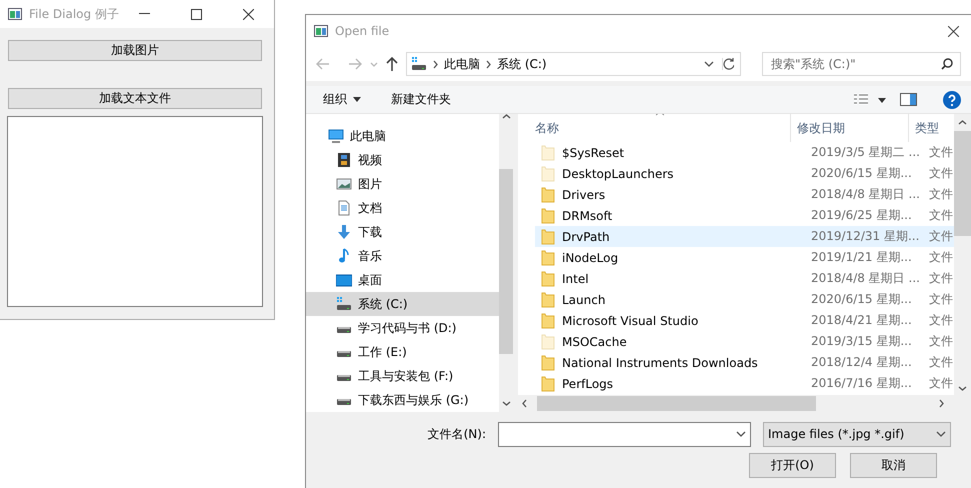 This screenshot has width=971, height=488. I want to click on scroll-right-icon, so click(941, 403).